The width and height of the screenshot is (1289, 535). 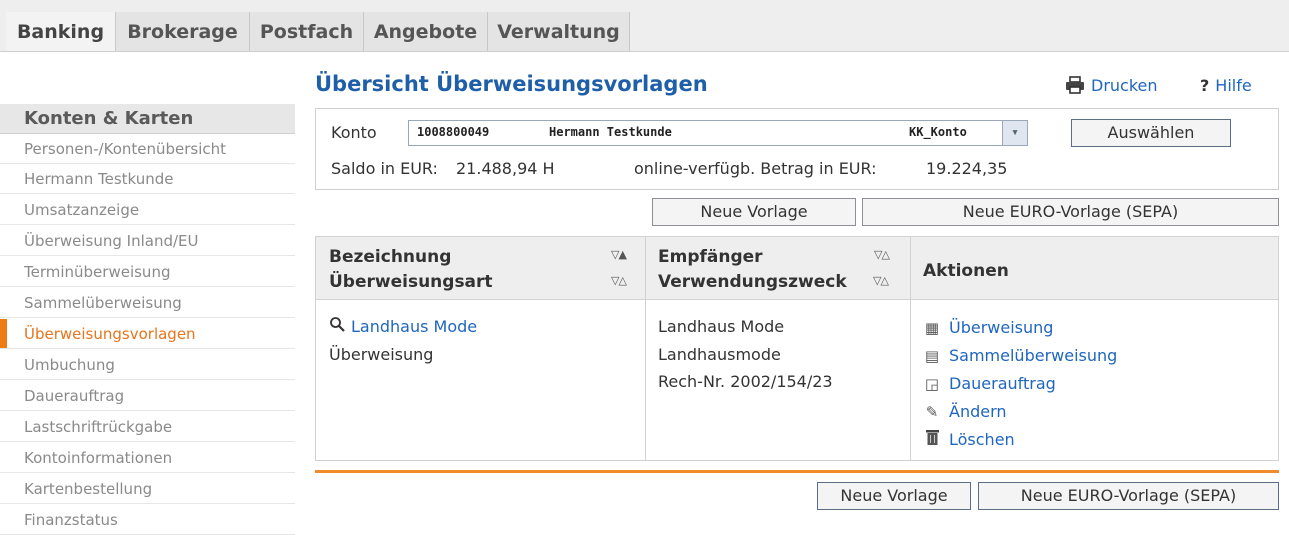 I want to click on sidebar-item-sammelueberweisung: Sammelüberweisung, so click(x=147, y=303).